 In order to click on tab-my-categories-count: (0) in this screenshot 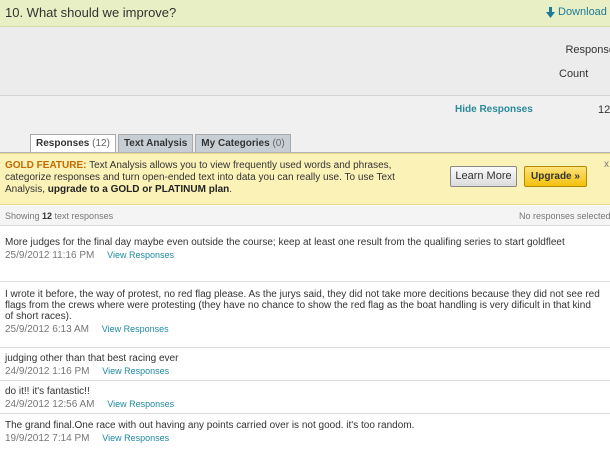, I will do `click(278, 143)`.